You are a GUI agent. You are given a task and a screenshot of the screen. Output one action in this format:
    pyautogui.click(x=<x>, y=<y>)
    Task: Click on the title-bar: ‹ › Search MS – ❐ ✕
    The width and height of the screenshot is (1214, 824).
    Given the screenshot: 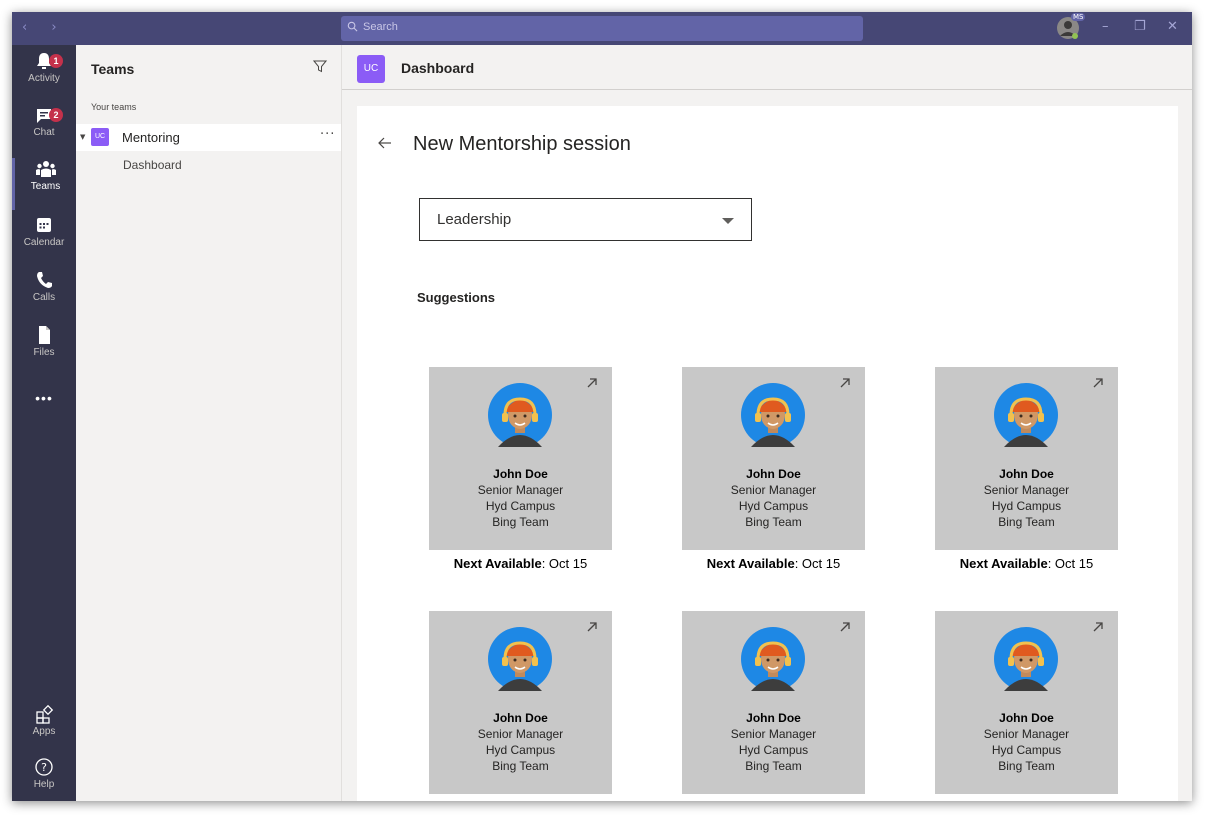 What is the action you would take?
    pyautogui.click(x=602, y=28)
    